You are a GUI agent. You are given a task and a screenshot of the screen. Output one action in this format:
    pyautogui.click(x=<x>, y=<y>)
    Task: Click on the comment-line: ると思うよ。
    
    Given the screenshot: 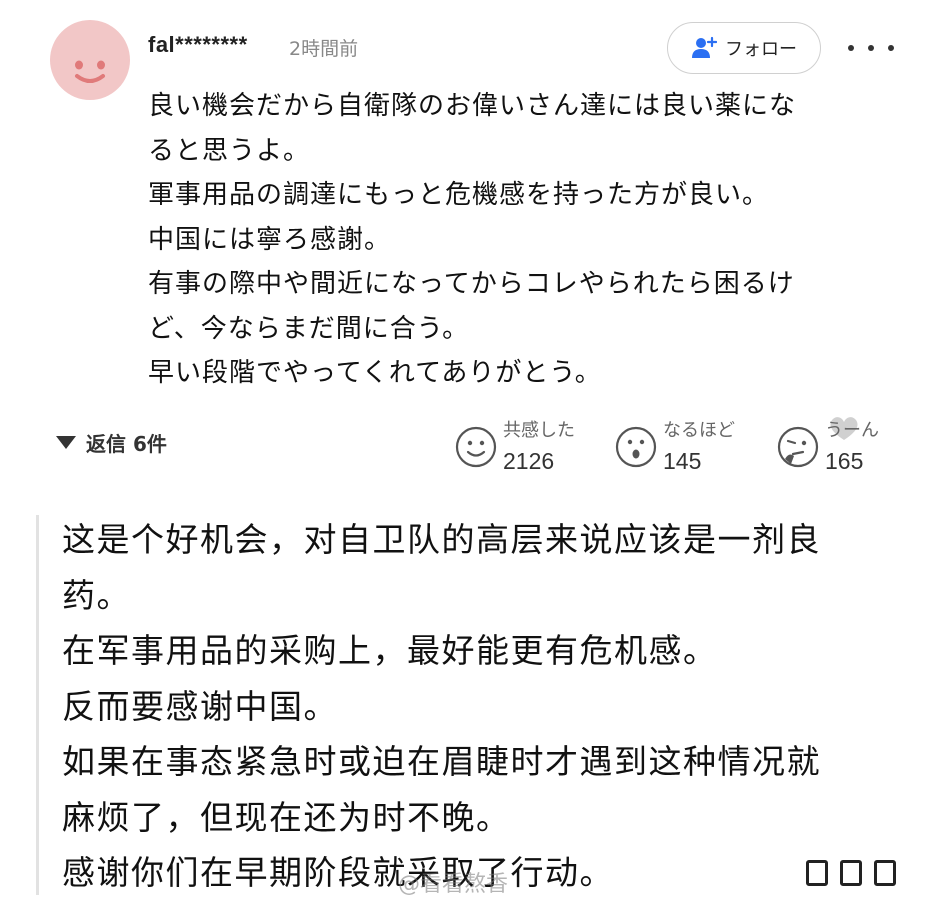 What is the action you would take?
    pyautogui.click(x=229, y=150)
    